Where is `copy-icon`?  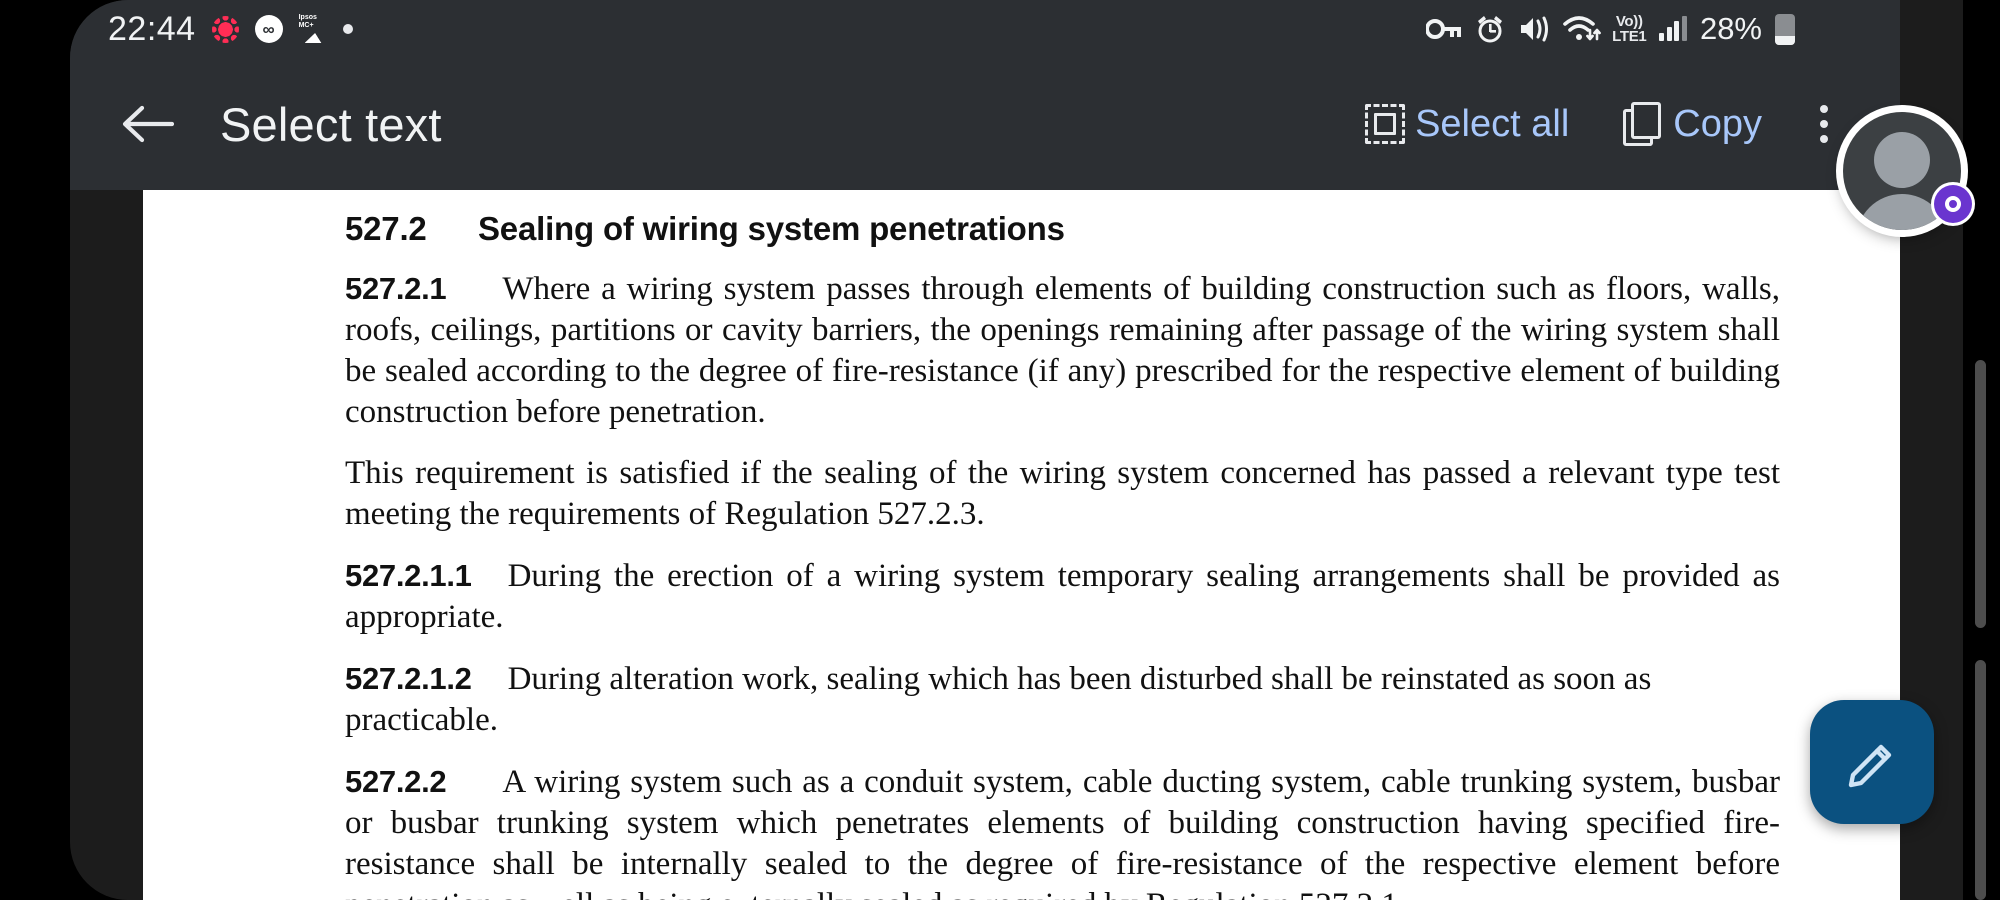 copy-icon is located at coordinates (1643, 124).